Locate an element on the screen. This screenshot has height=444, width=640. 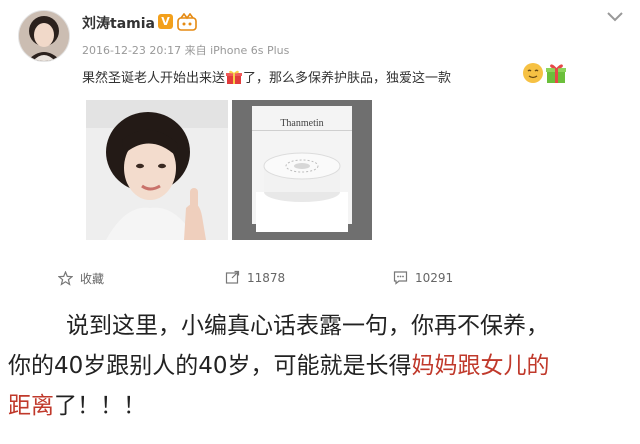
favorite-button: 收藏 is located at coordinates (81, 278).